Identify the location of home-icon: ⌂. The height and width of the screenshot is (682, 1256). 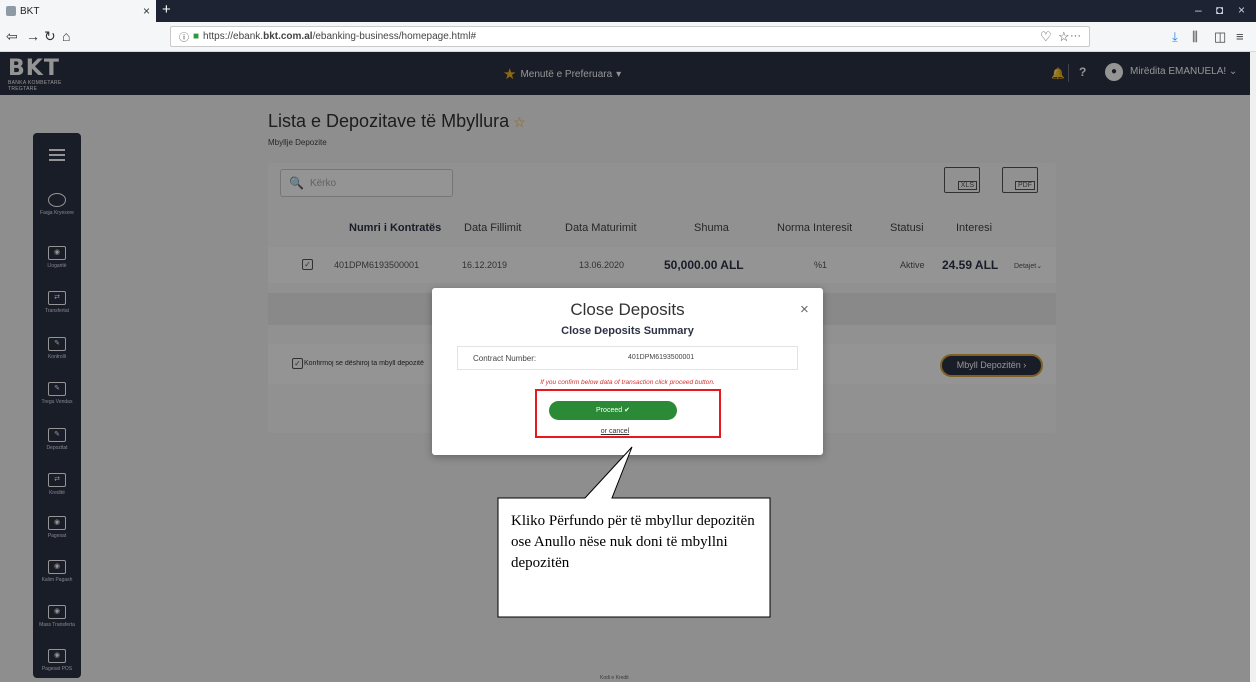
(66, 36).